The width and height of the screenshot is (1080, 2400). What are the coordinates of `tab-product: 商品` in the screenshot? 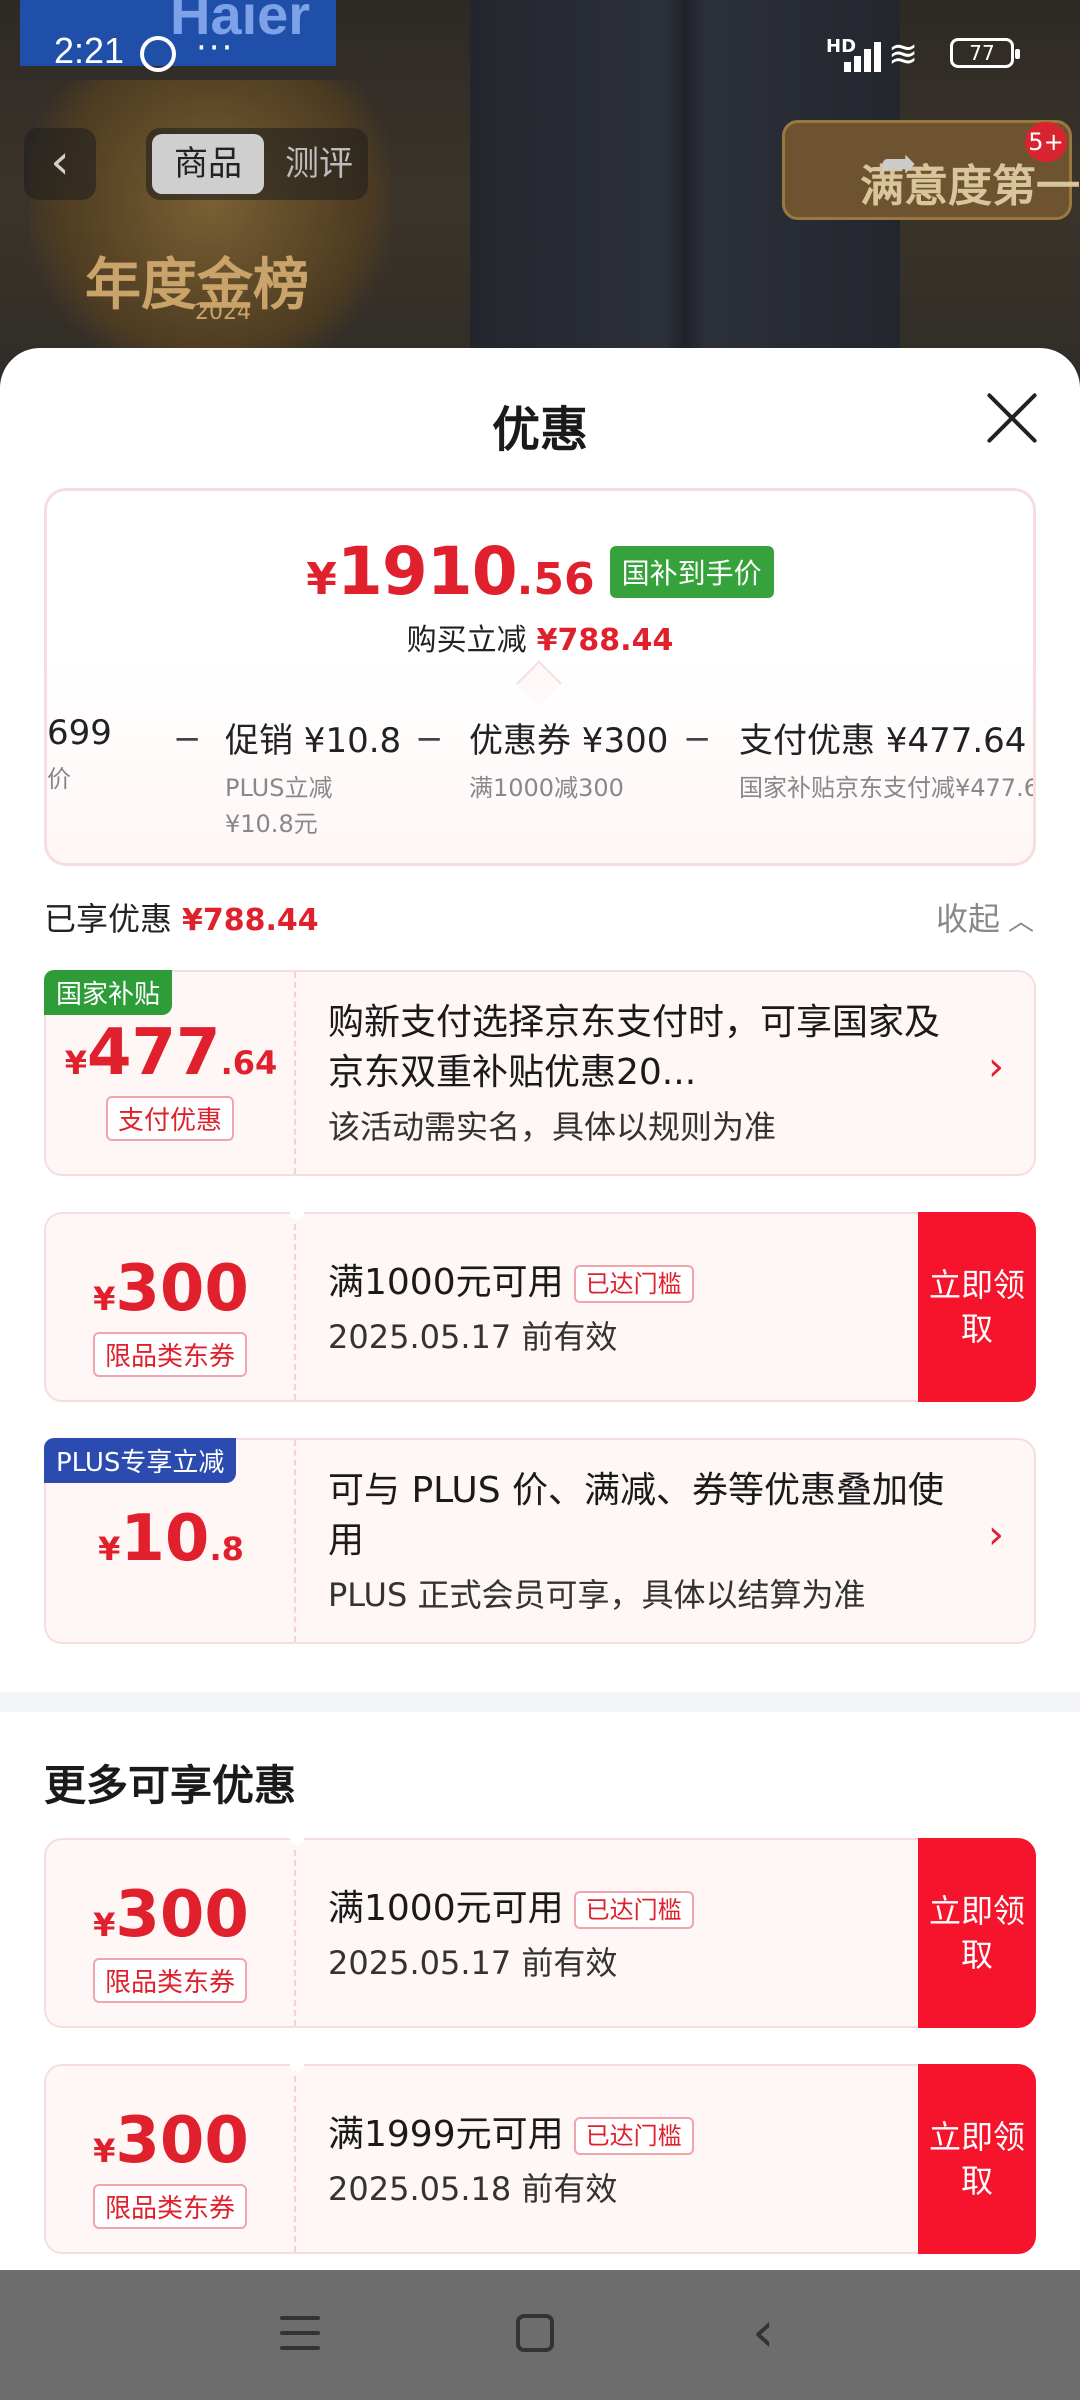 It's located at (208, 164).